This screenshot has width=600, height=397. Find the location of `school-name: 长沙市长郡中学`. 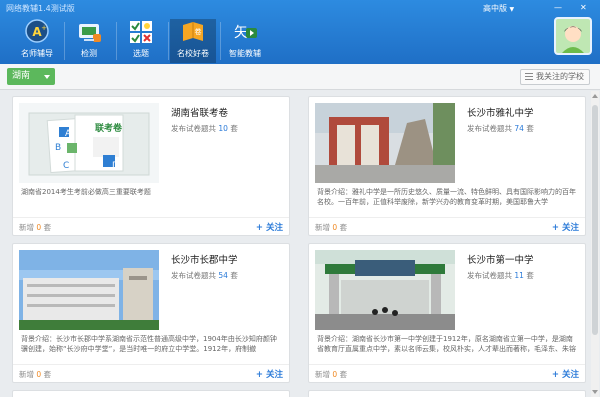

school-name: 长沙市长郡中学 is located at coordinates (204, 259).